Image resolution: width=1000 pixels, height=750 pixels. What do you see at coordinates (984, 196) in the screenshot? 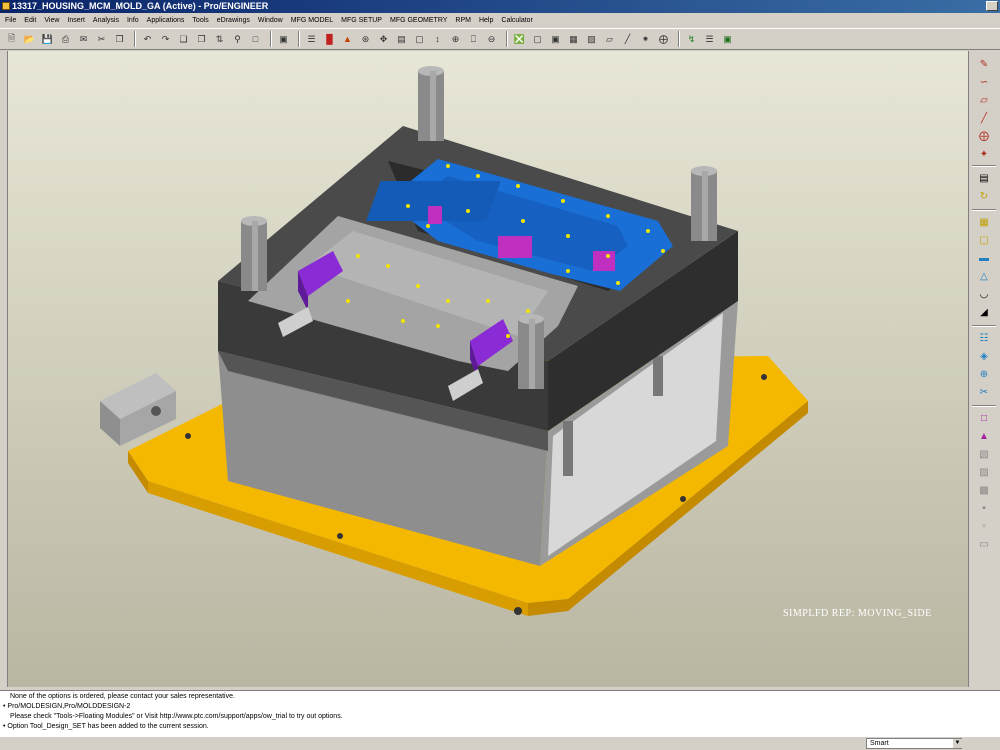
I see `revolve-icon: ↻` at bounding box center [984, 196].